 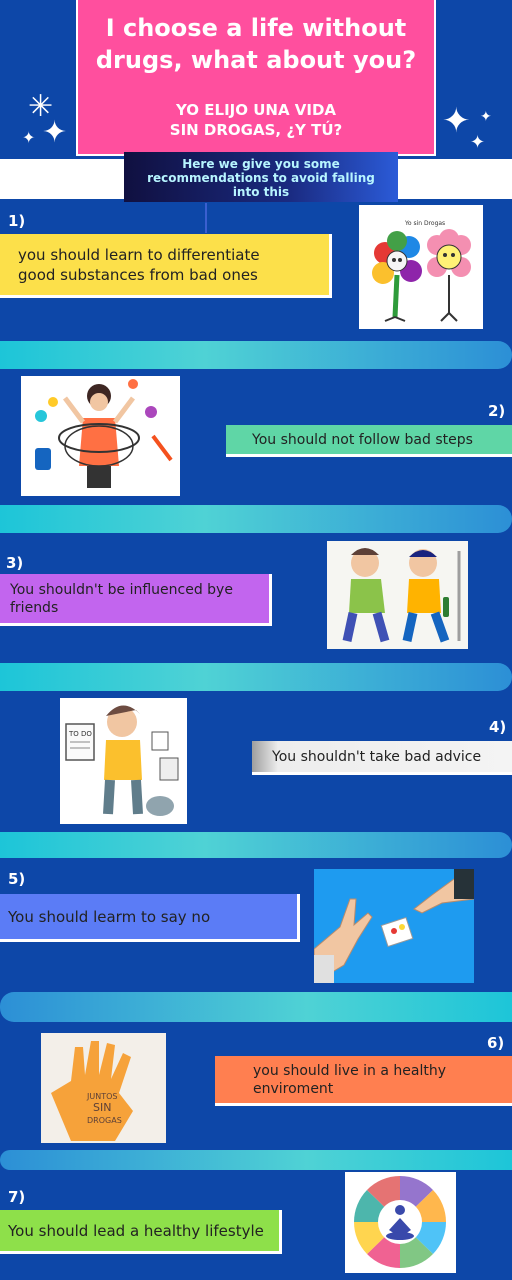 What do you see at coordinates (206, 218) in the screenshot?
I see `connector-line` at bounding box center [206, 218].